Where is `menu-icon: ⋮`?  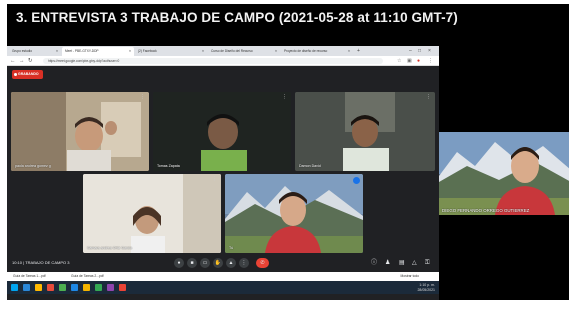 menu-icon: ⋮ is located at coordinates (430, 61).